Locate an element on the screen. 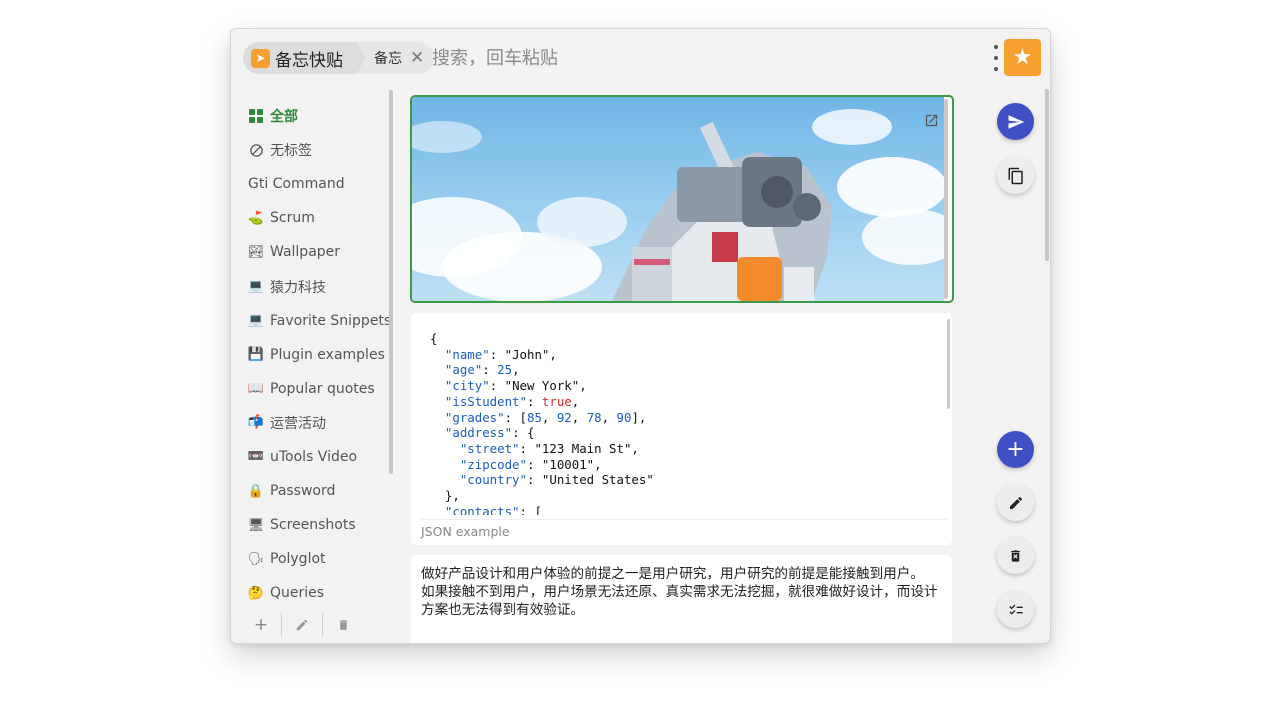 The image size is (1280, 720). sidebar-item: 无标签 is located at coordinates (316, 150).